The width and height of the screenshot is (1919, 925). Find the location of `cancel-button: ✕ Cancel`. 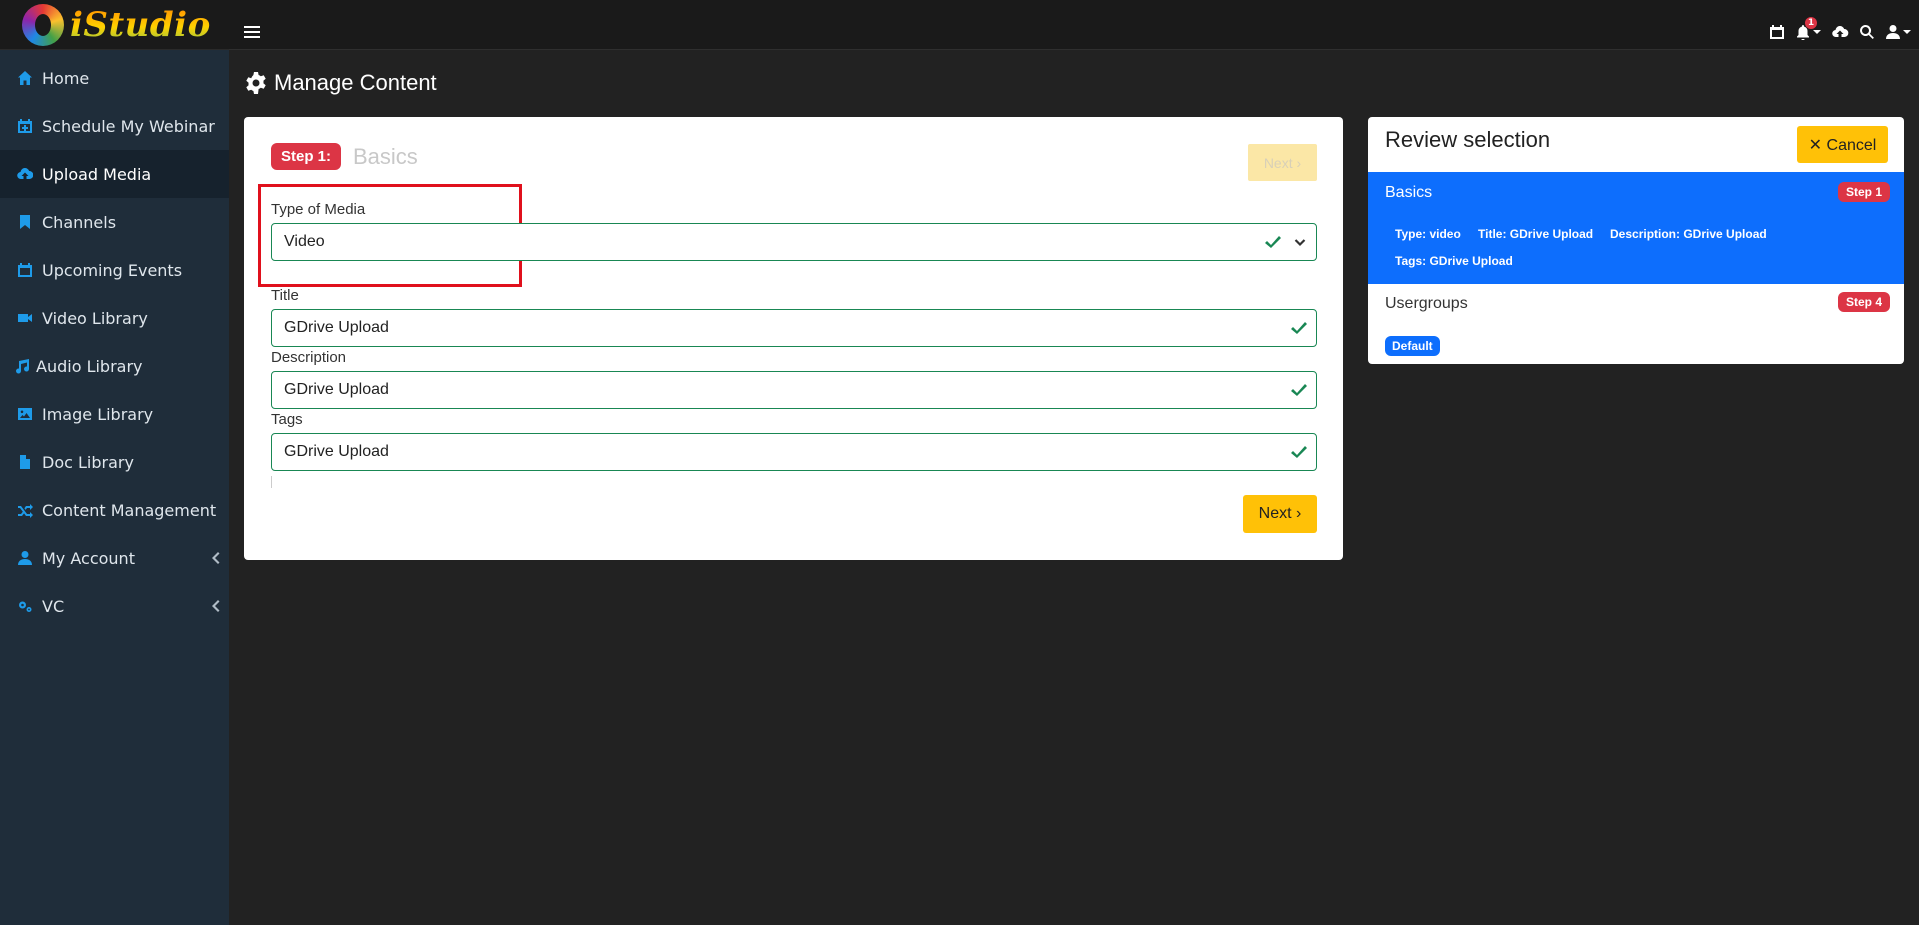

cancel-button: ✕ Cancel is located at coordinates (1842, 144).